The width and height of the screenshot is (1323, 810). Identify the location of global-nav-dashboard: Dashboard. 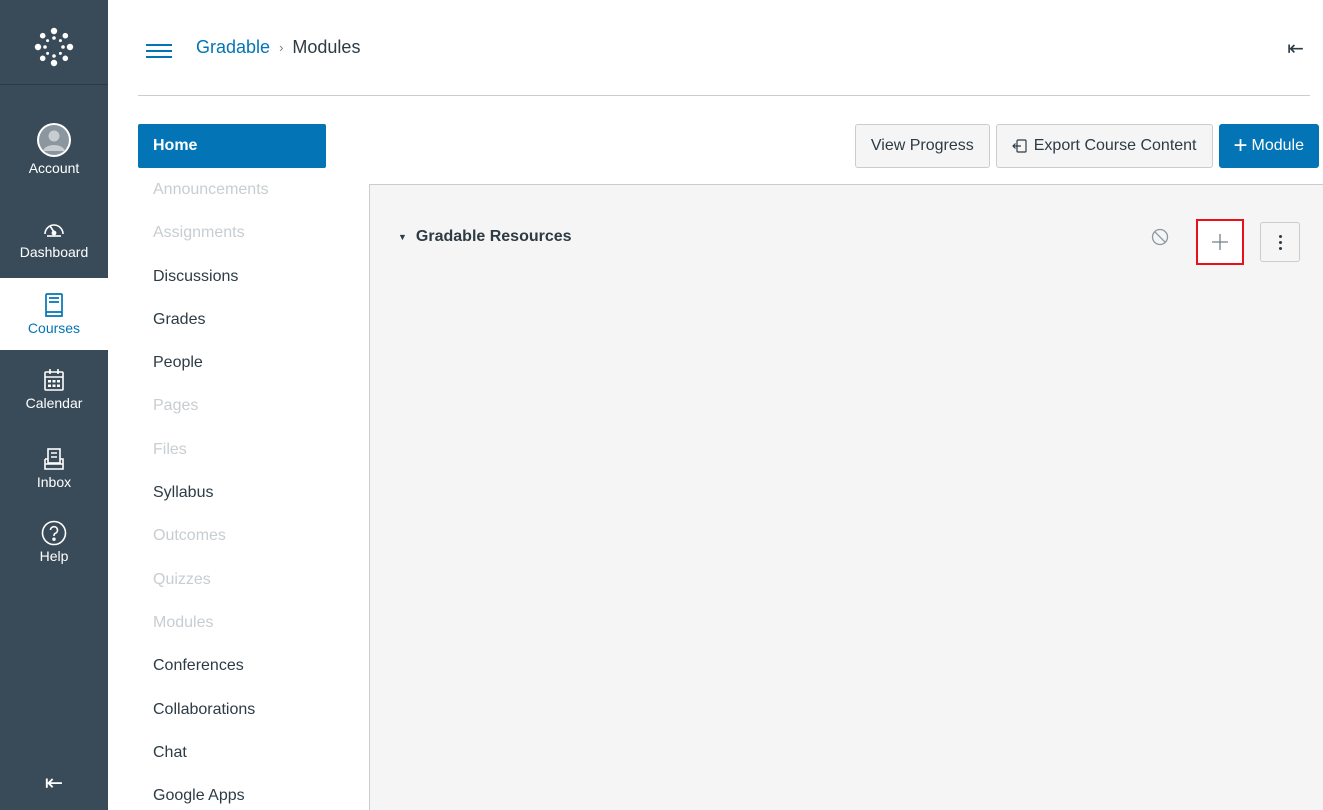
(54, 238).